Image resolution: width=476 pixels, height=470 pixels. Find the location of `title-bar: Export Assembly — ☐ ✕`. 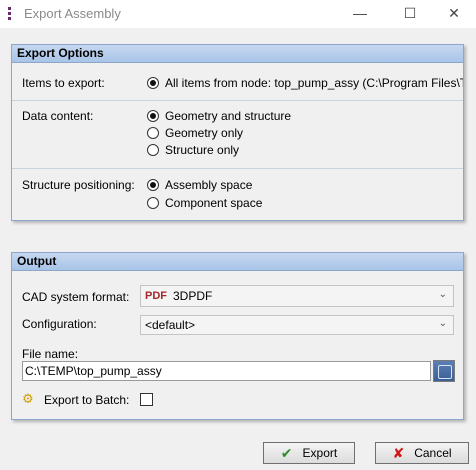

title-bar: Export Assembly — ☐ ✕ is located at coordinates (238, 14).